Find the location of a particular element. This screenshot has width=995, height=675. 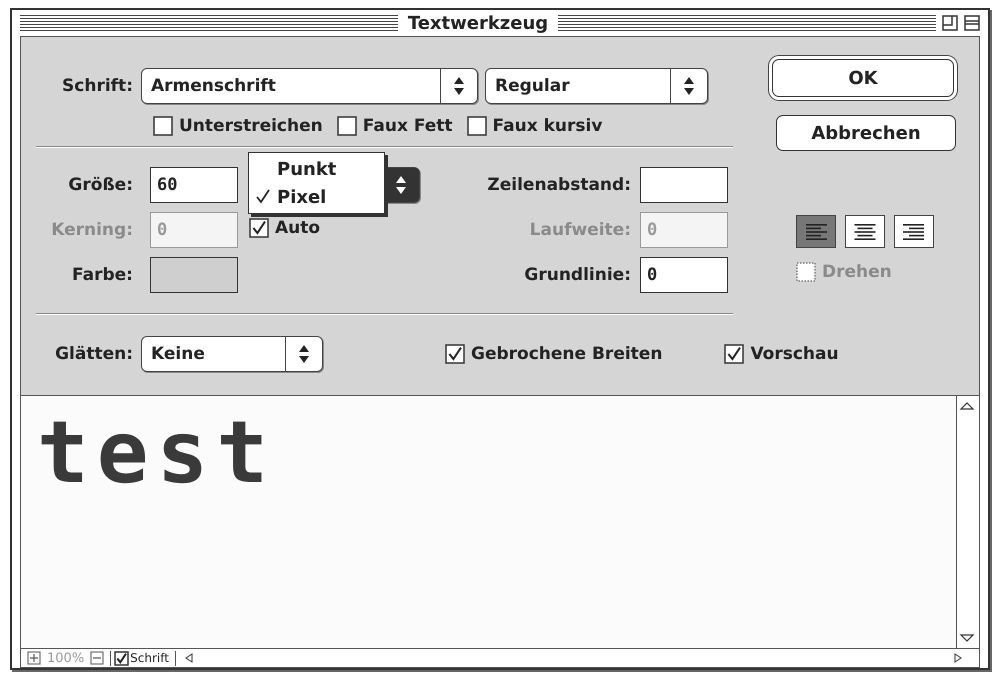

field-label: Laufweite: is located at coordinates (579, 230).